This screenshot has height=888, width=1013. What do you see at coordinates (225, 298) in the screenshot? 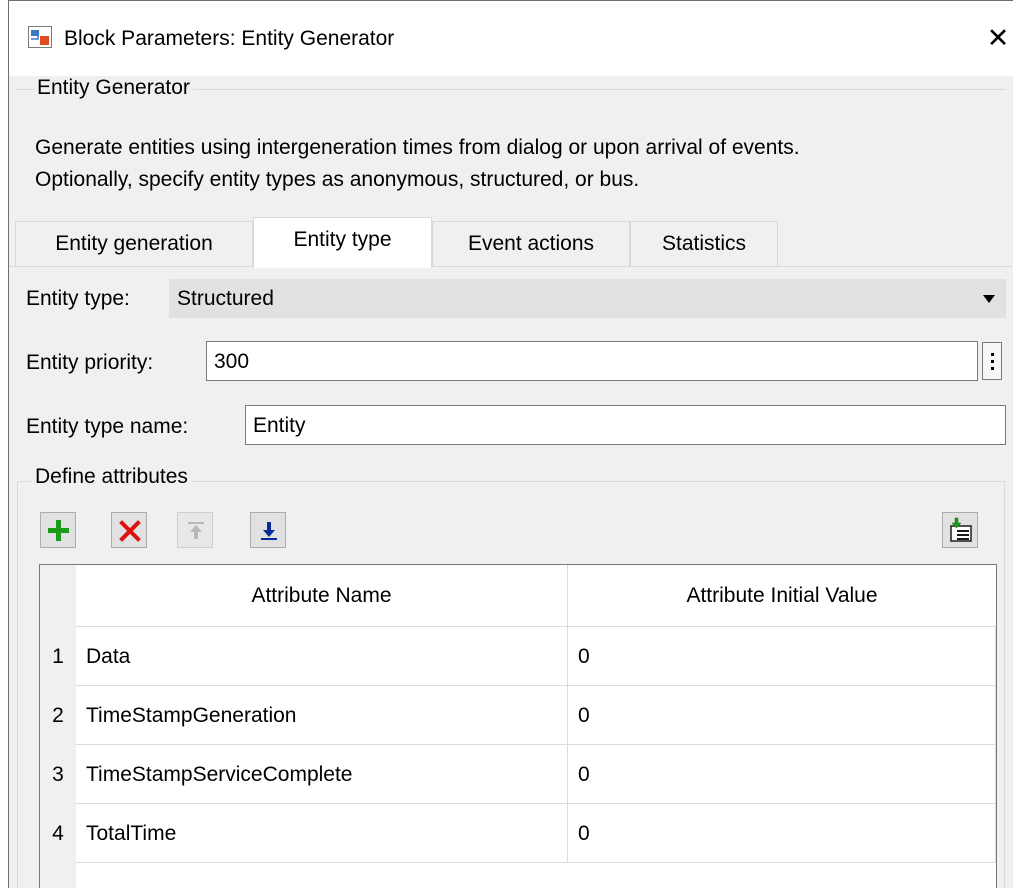
I see `entity-type-selected: Structured` at bounding box center [225, 298].